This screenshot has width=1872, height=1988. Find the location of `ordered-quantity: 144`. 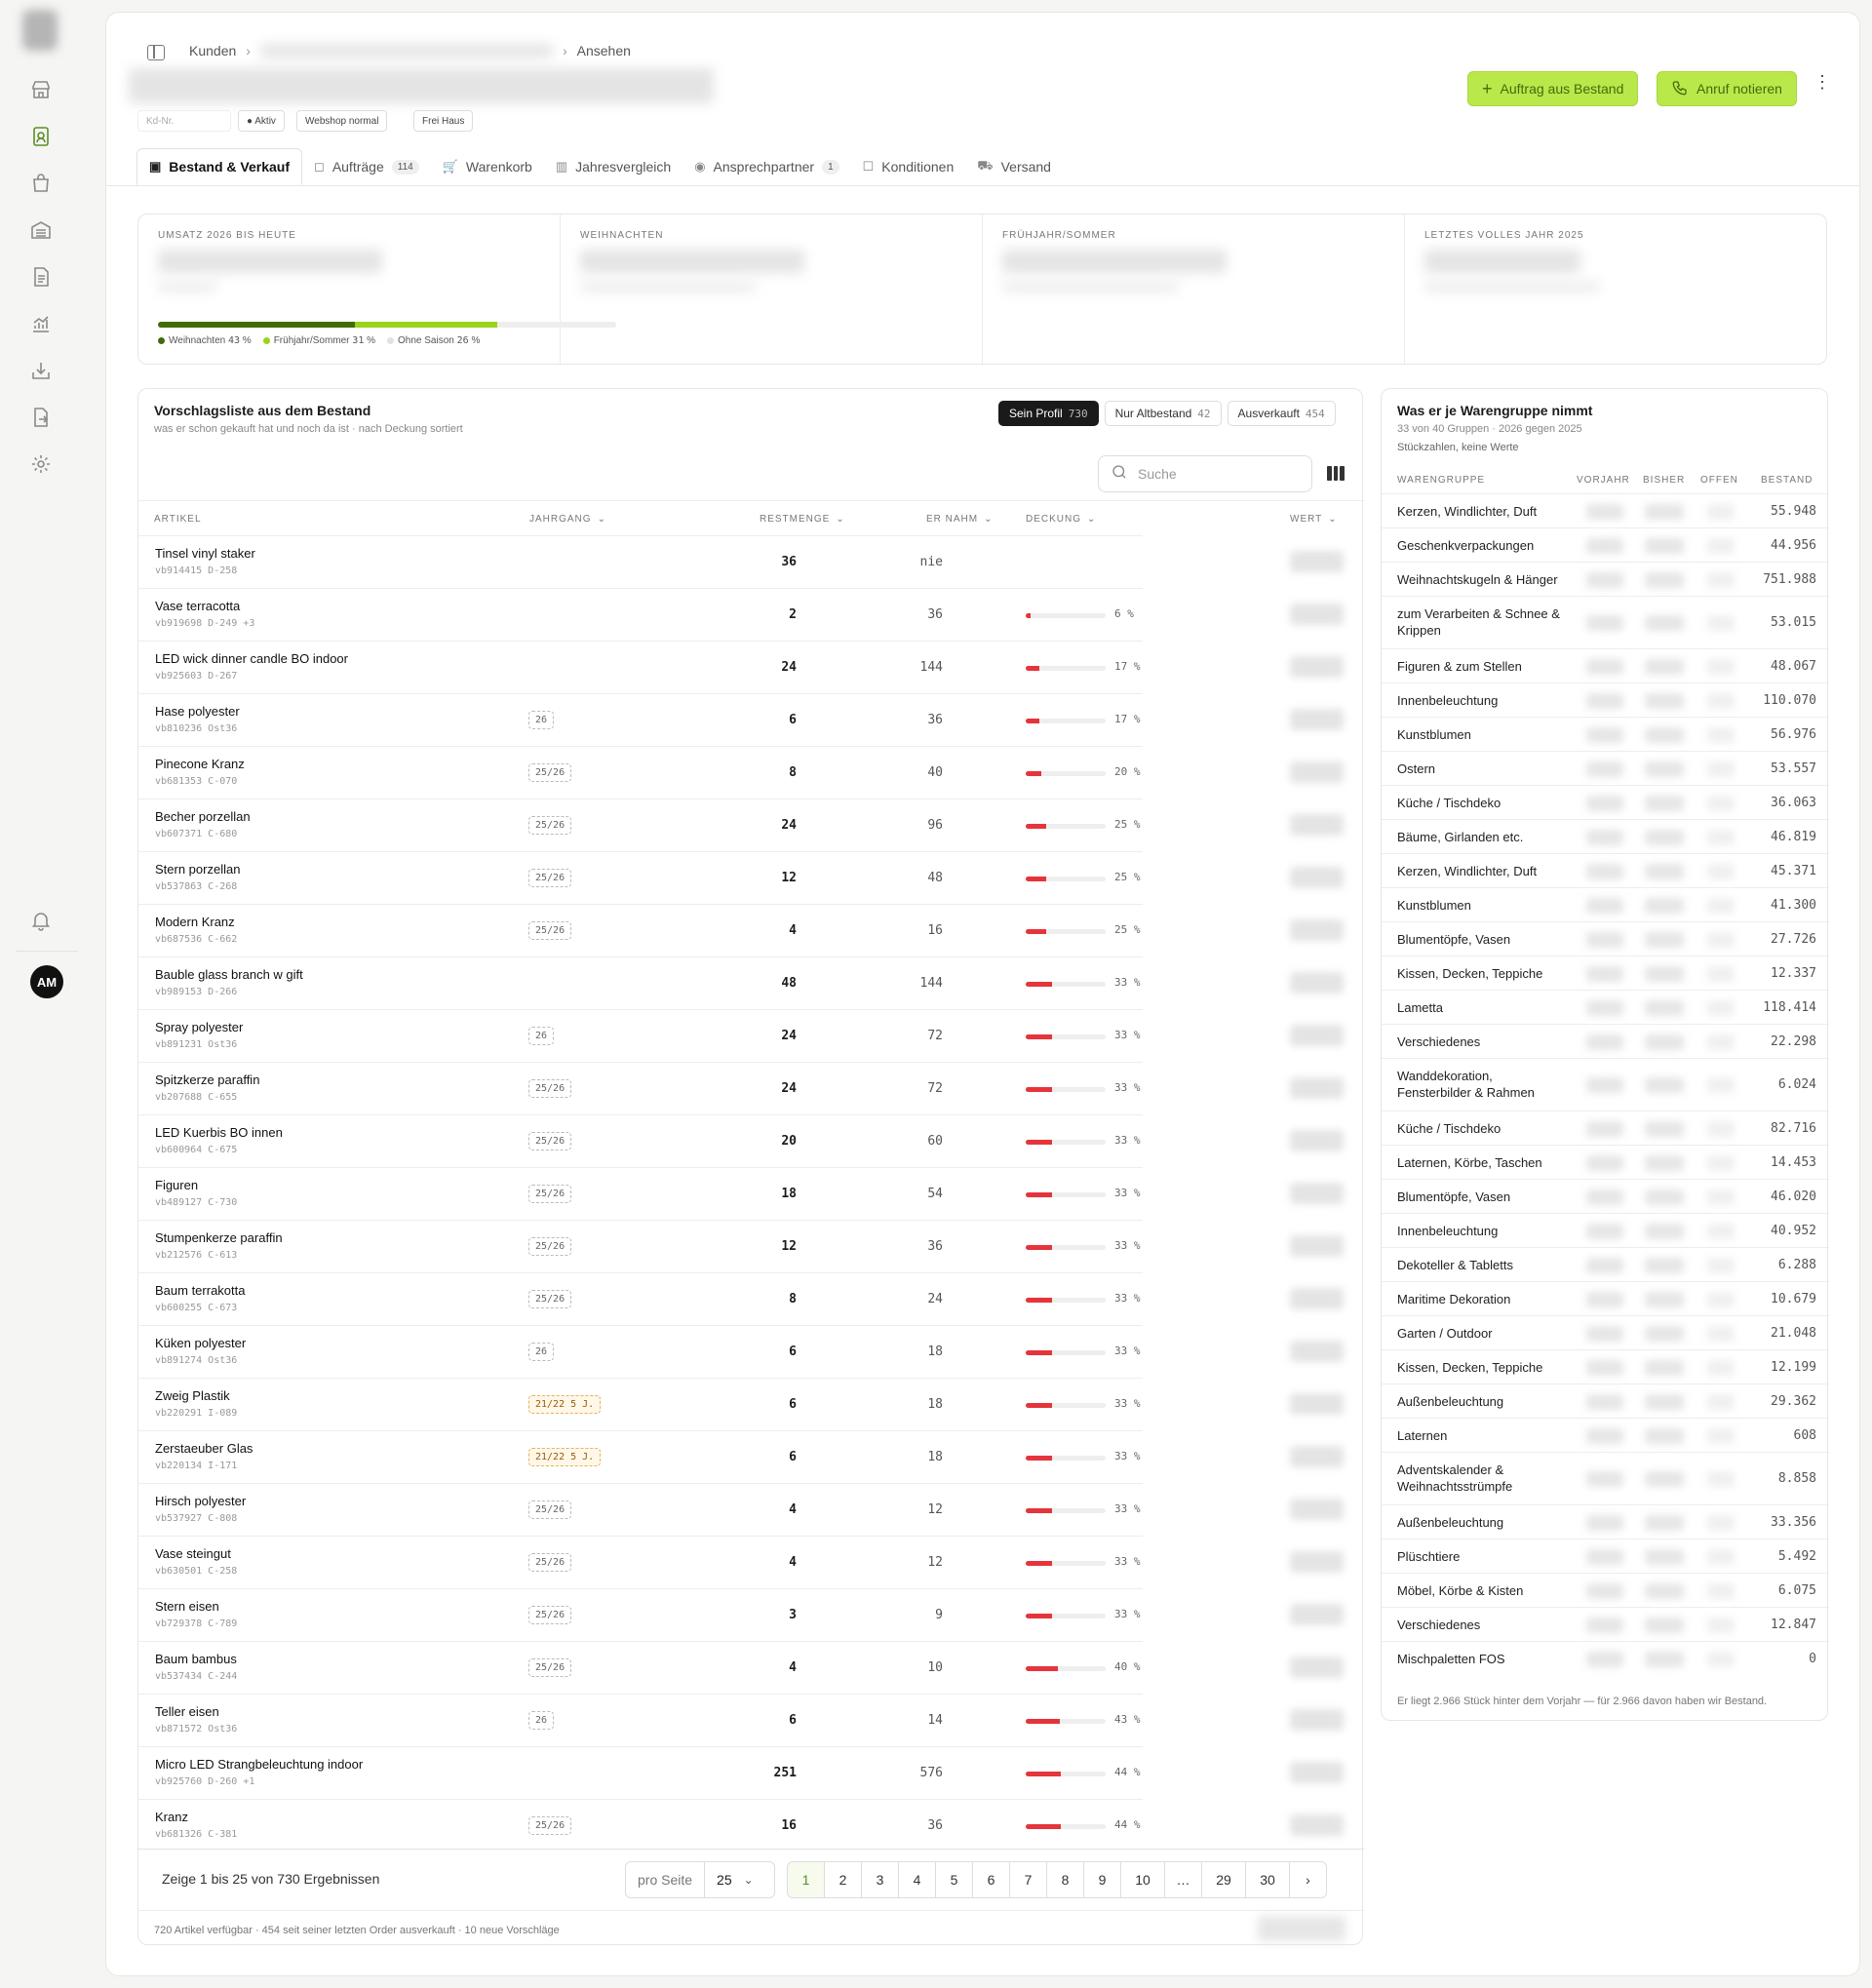

ordered-quantity: 144 is located at coordinates (931, 983).